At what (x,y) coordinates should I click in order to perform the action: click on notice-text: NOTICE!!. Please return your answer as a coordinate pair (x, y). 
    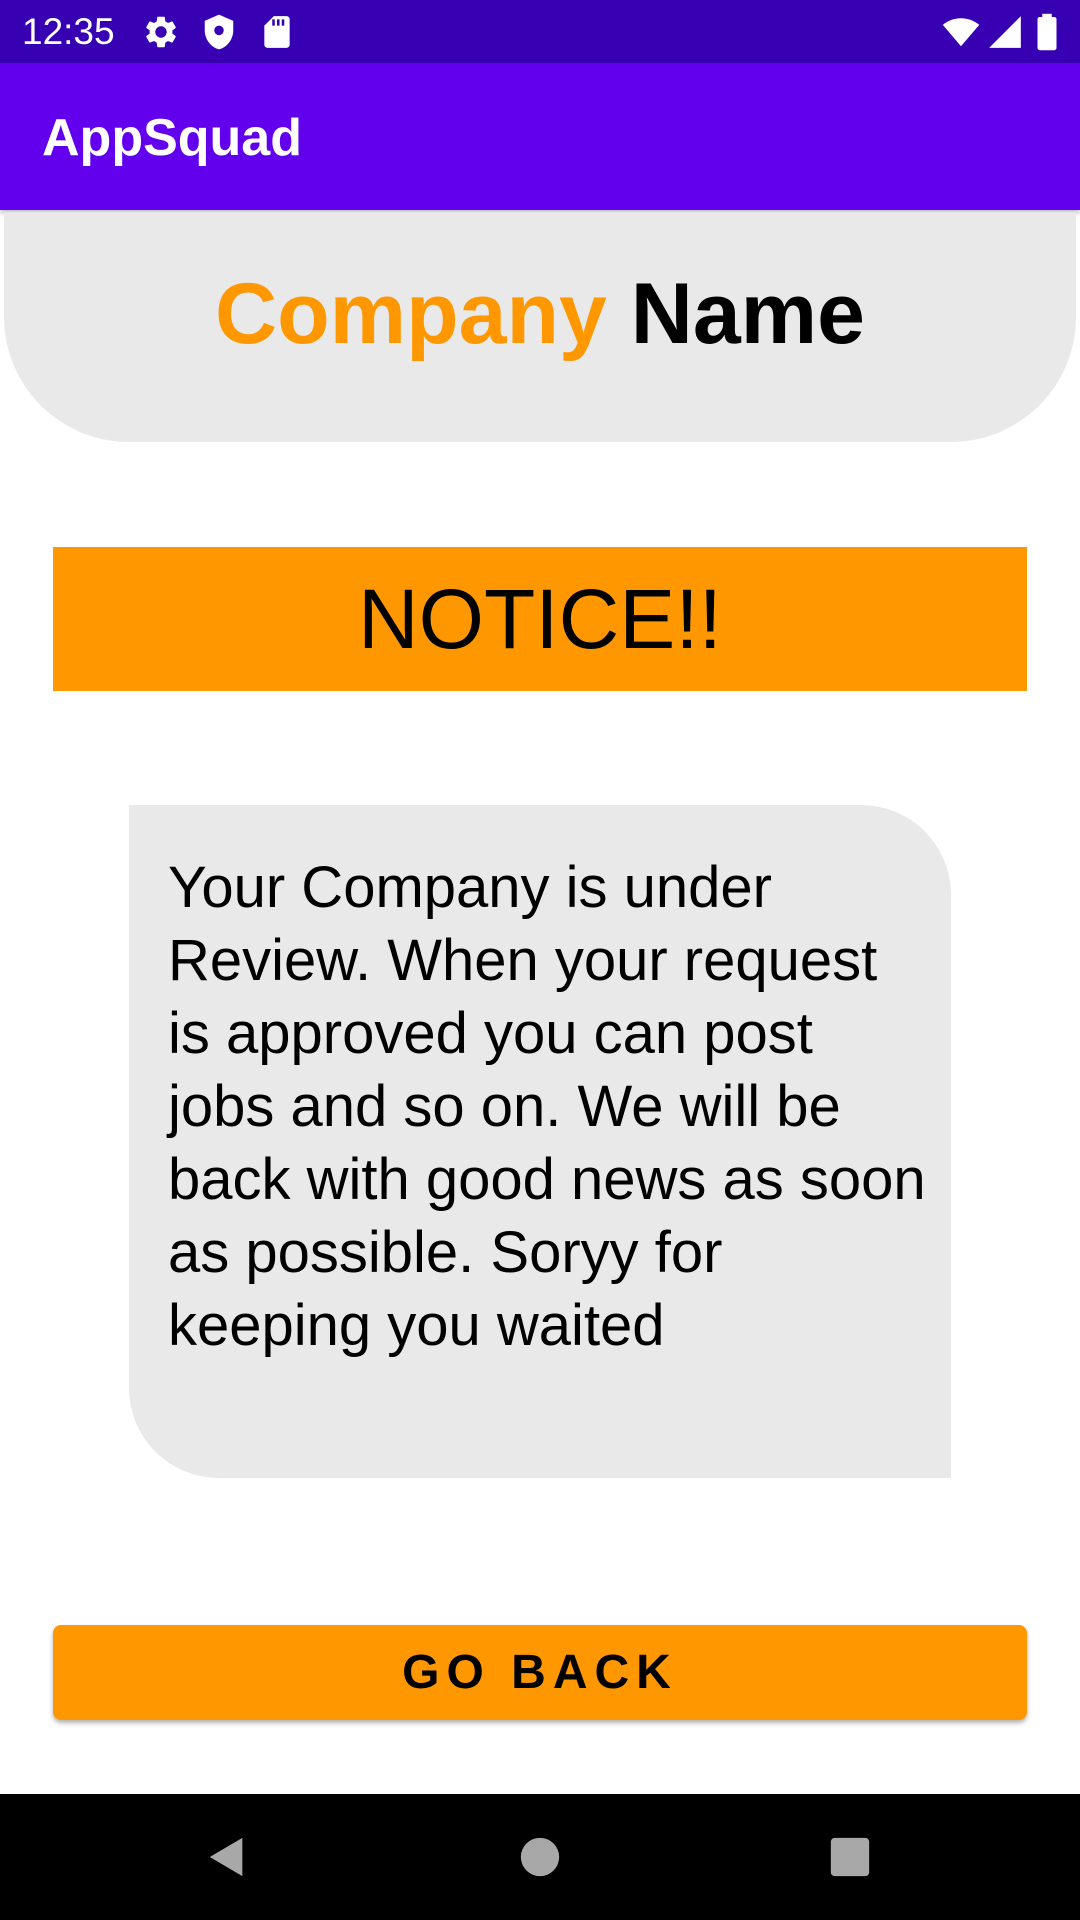
    Looking at the image, I should click on (539, 619).